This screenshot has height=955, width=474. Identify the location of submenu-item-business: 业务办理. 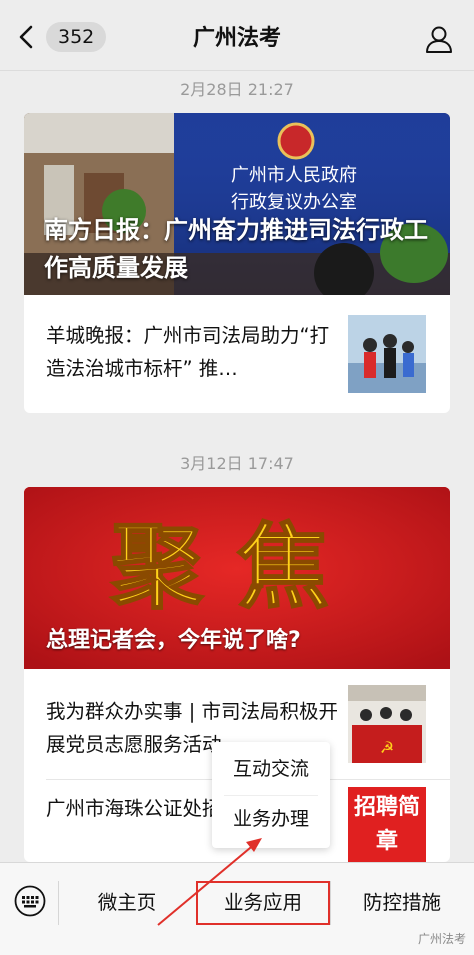
(271, 819).